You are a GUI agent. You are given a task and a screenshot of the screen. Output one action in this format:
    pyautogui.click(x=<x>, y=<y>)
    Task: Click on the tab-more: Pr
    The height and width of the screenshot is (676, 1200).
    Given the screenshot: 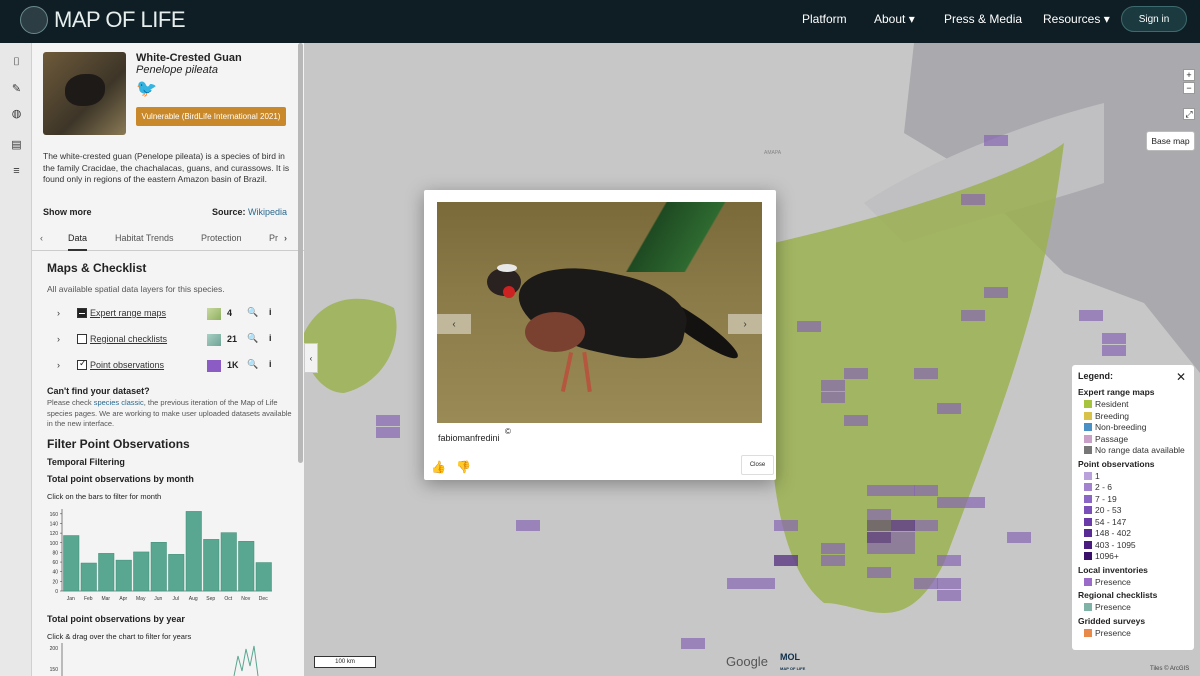 What is the action you would take?
    pyautogui.click(x=273, y=238)
    